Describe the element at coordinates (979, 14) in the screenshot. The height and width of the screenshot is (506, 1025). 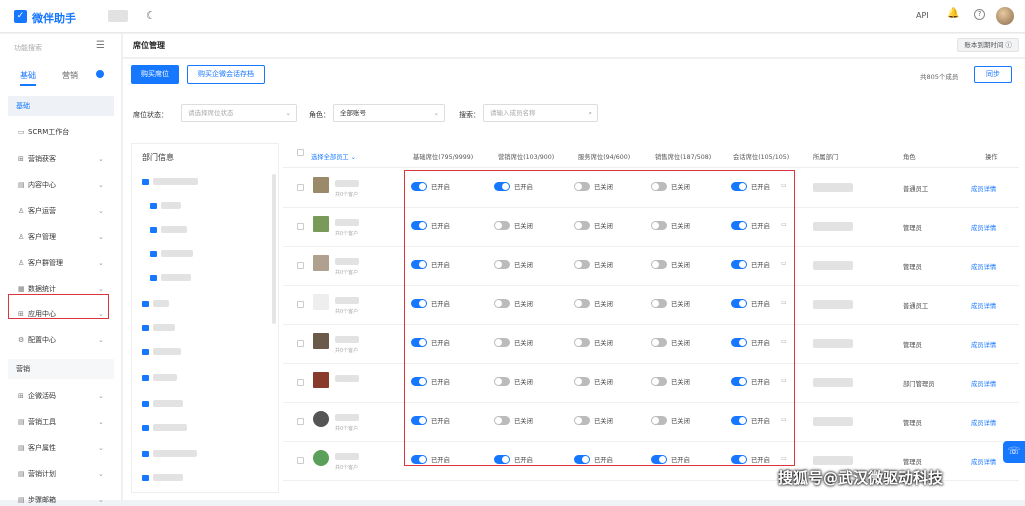
I see `help-icon: ?` at that location.